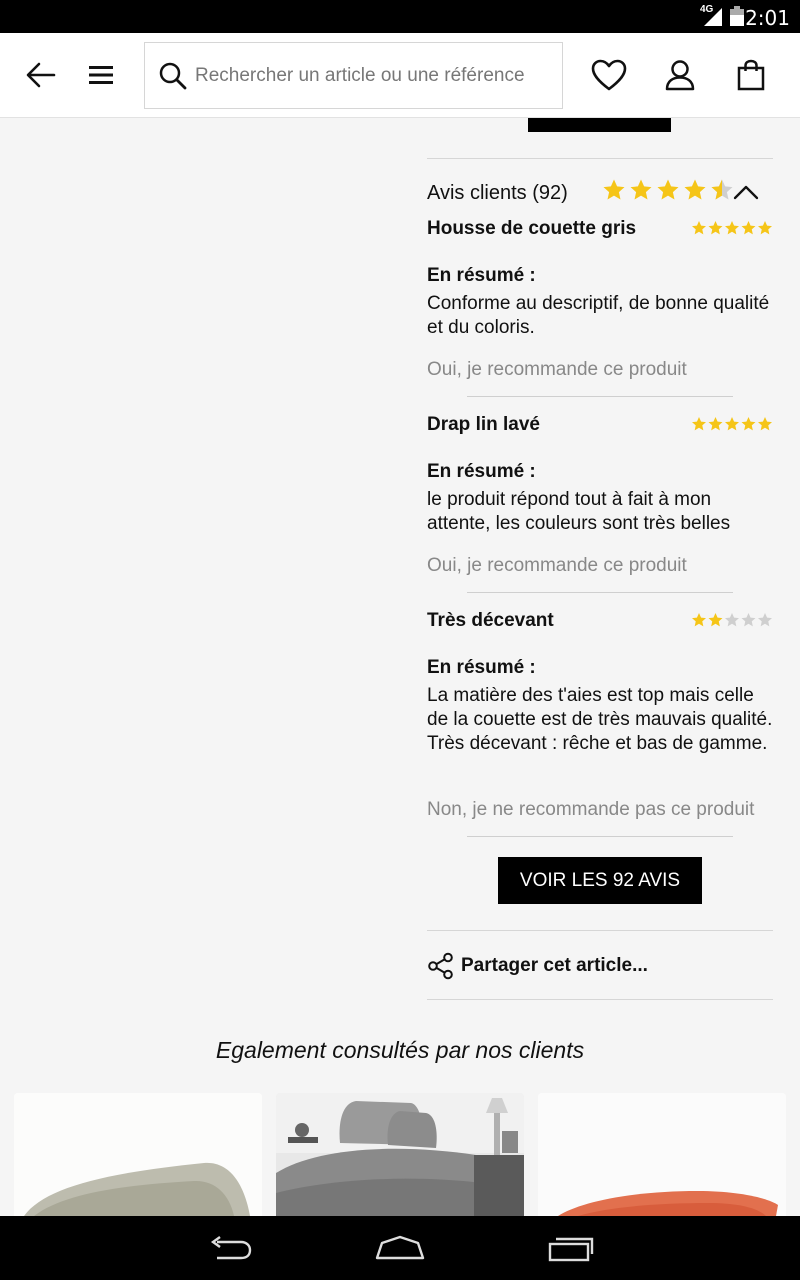  What do you see at coordinates (483, 424) in the screenshot?
I see `review-title: Drap lin lavé` at bounding box center [483, 424].